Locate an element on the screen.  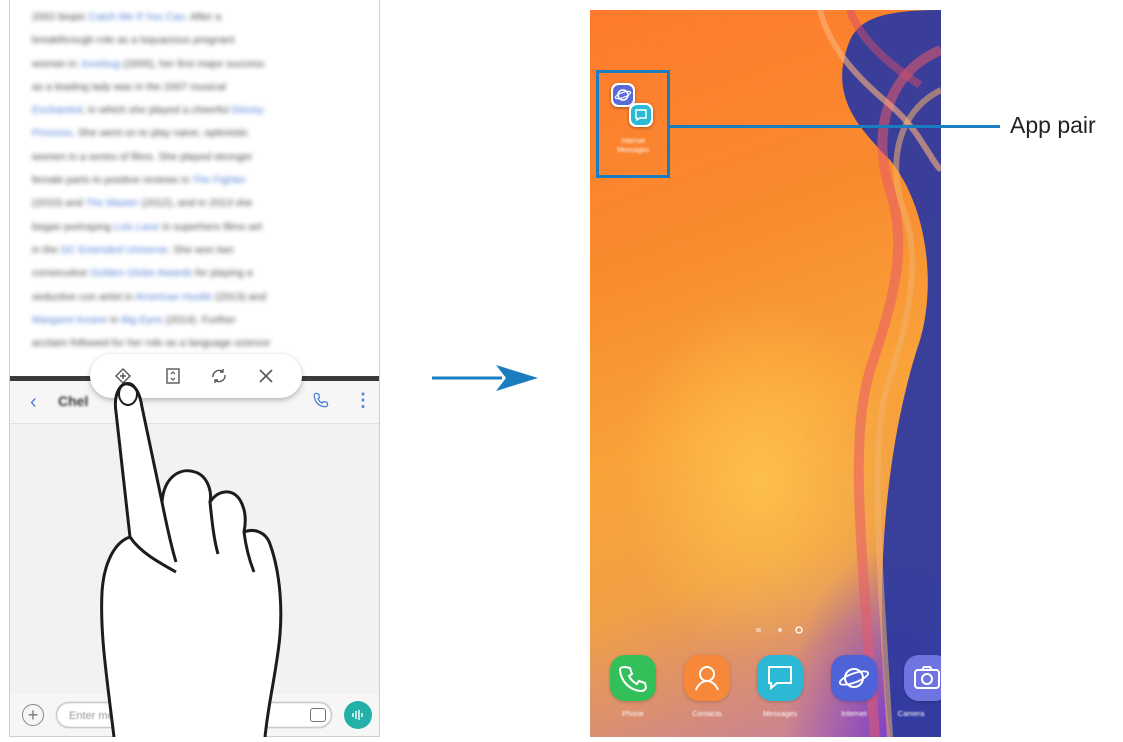
callout-label: App pair is located at coordinates (1053, 125).